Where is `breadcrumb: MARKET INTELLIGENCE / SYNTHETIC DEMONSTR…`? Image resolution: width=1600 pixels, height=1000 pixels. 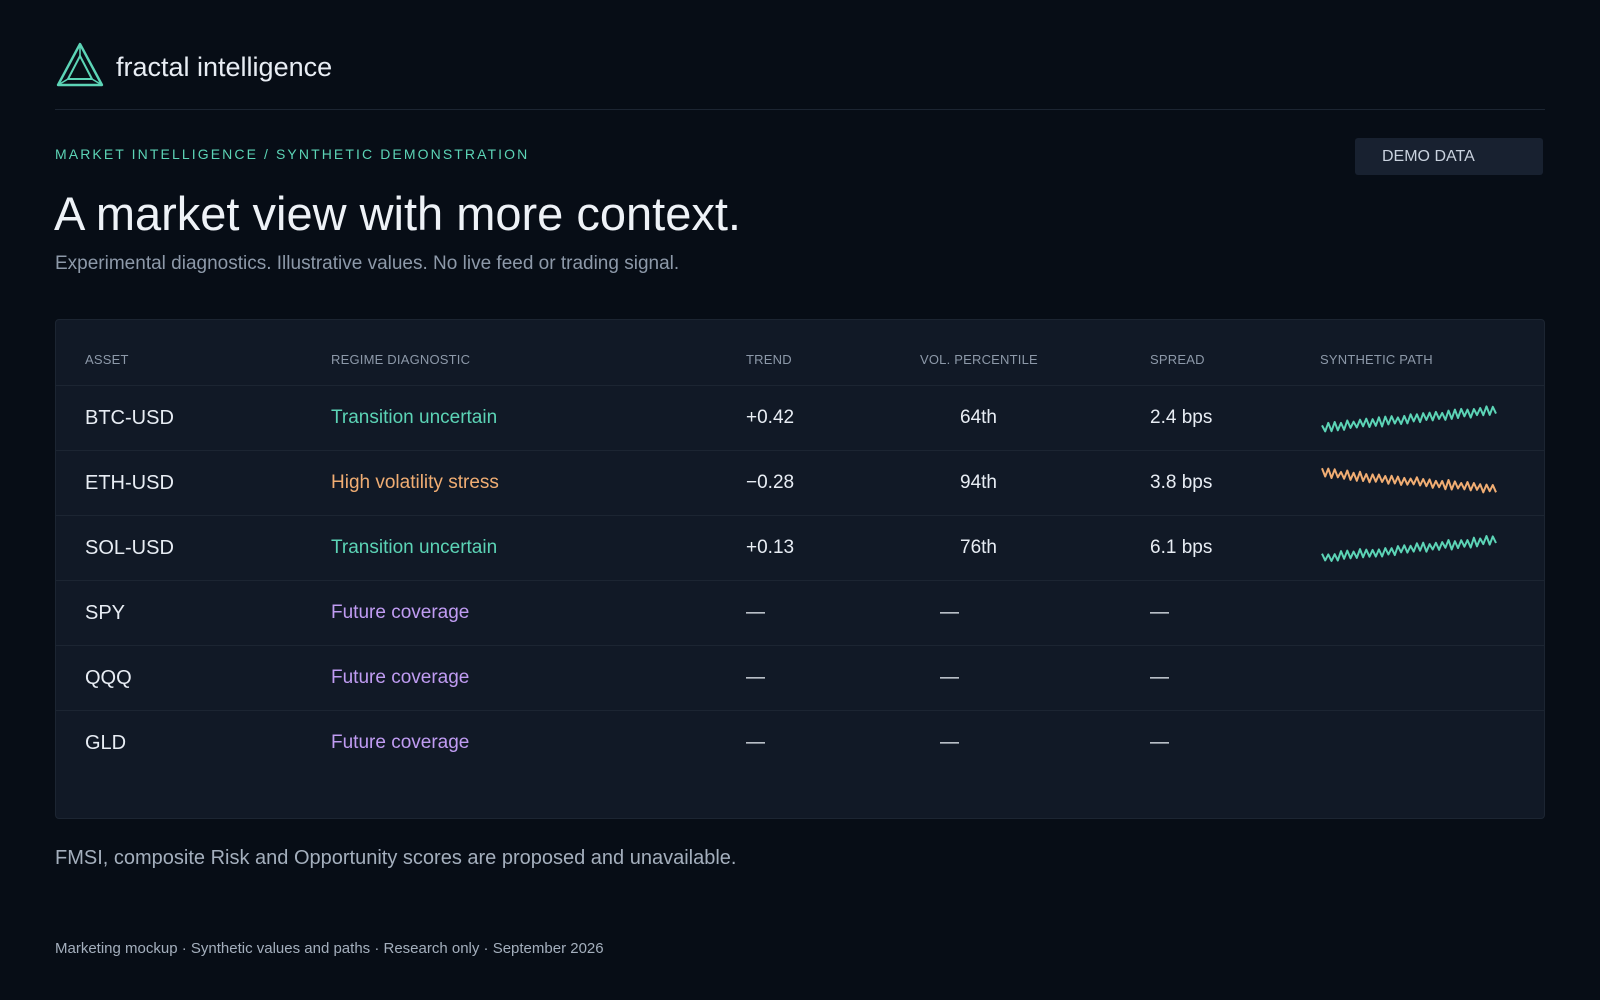
breadcrumb: MARKET INTELLIGENCE / SYNTHETIC DEMONSTR… is located at coordinates (292, 154).